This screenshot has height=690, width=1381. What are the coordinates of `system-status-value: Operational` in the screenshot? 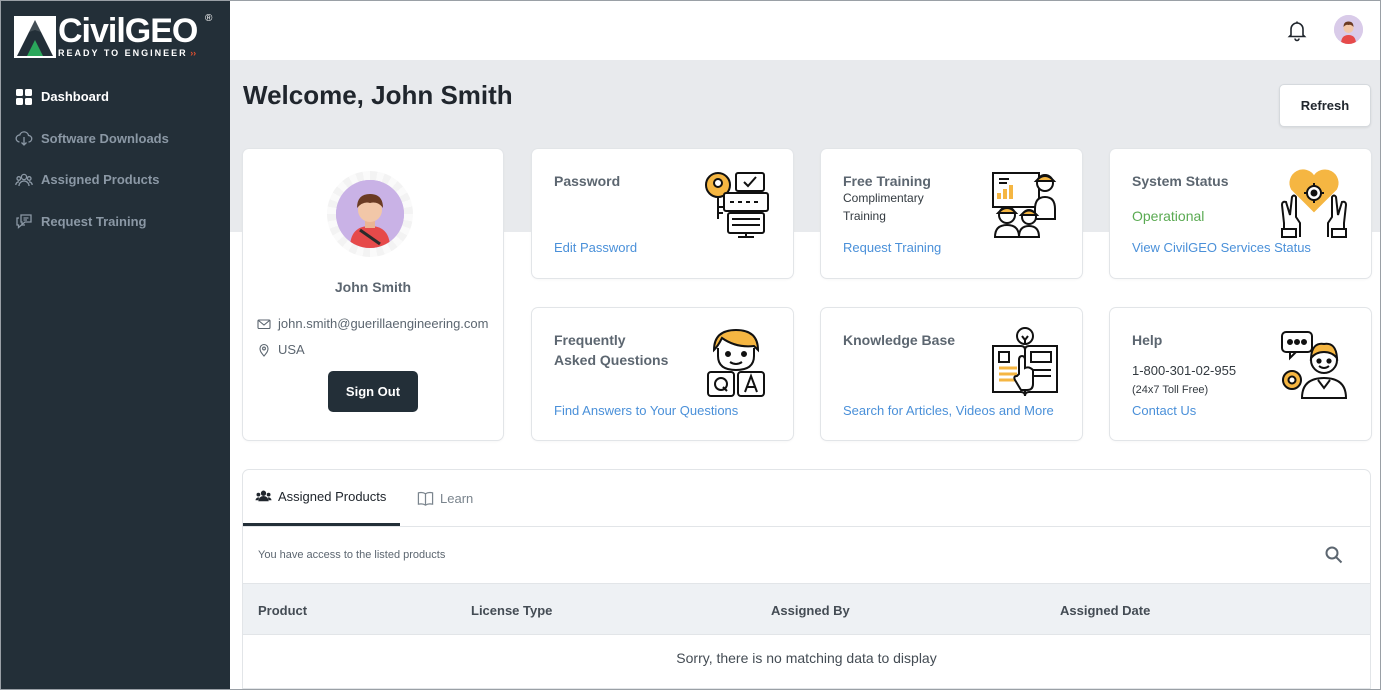 It's located at (1168, 216).